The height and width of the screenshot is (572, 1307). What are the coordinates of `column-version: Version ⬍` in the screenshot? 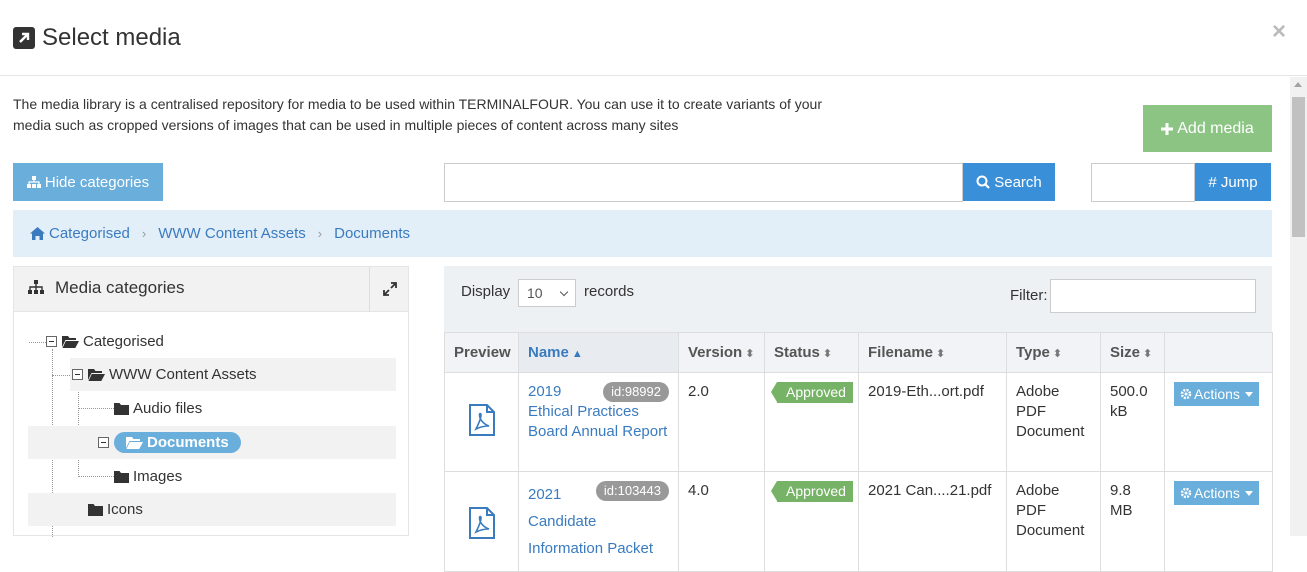 It's located at (721, 352).